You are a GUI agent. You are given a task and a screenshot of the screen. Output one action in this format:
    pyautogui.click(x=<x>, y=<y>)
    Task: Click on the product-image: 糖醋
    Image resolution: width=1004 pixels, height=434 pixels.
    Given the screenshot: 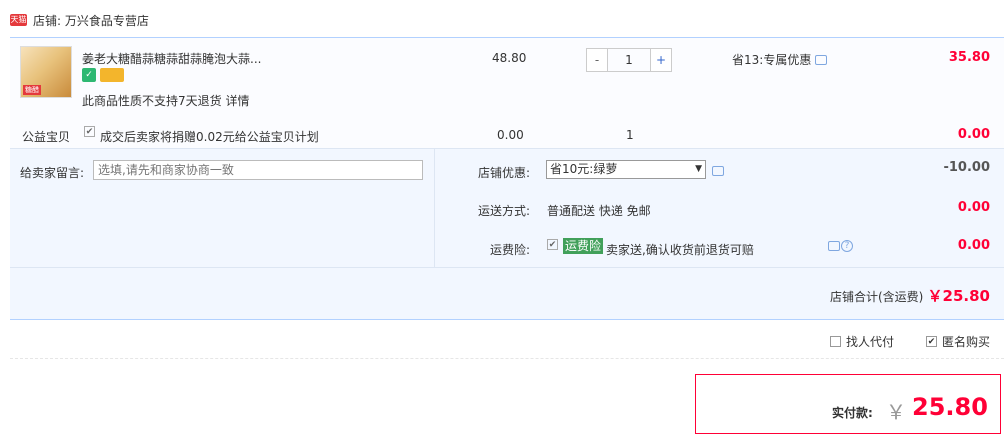 What is the action you would take?
    pyautogui.click(x=46, y=72)
    